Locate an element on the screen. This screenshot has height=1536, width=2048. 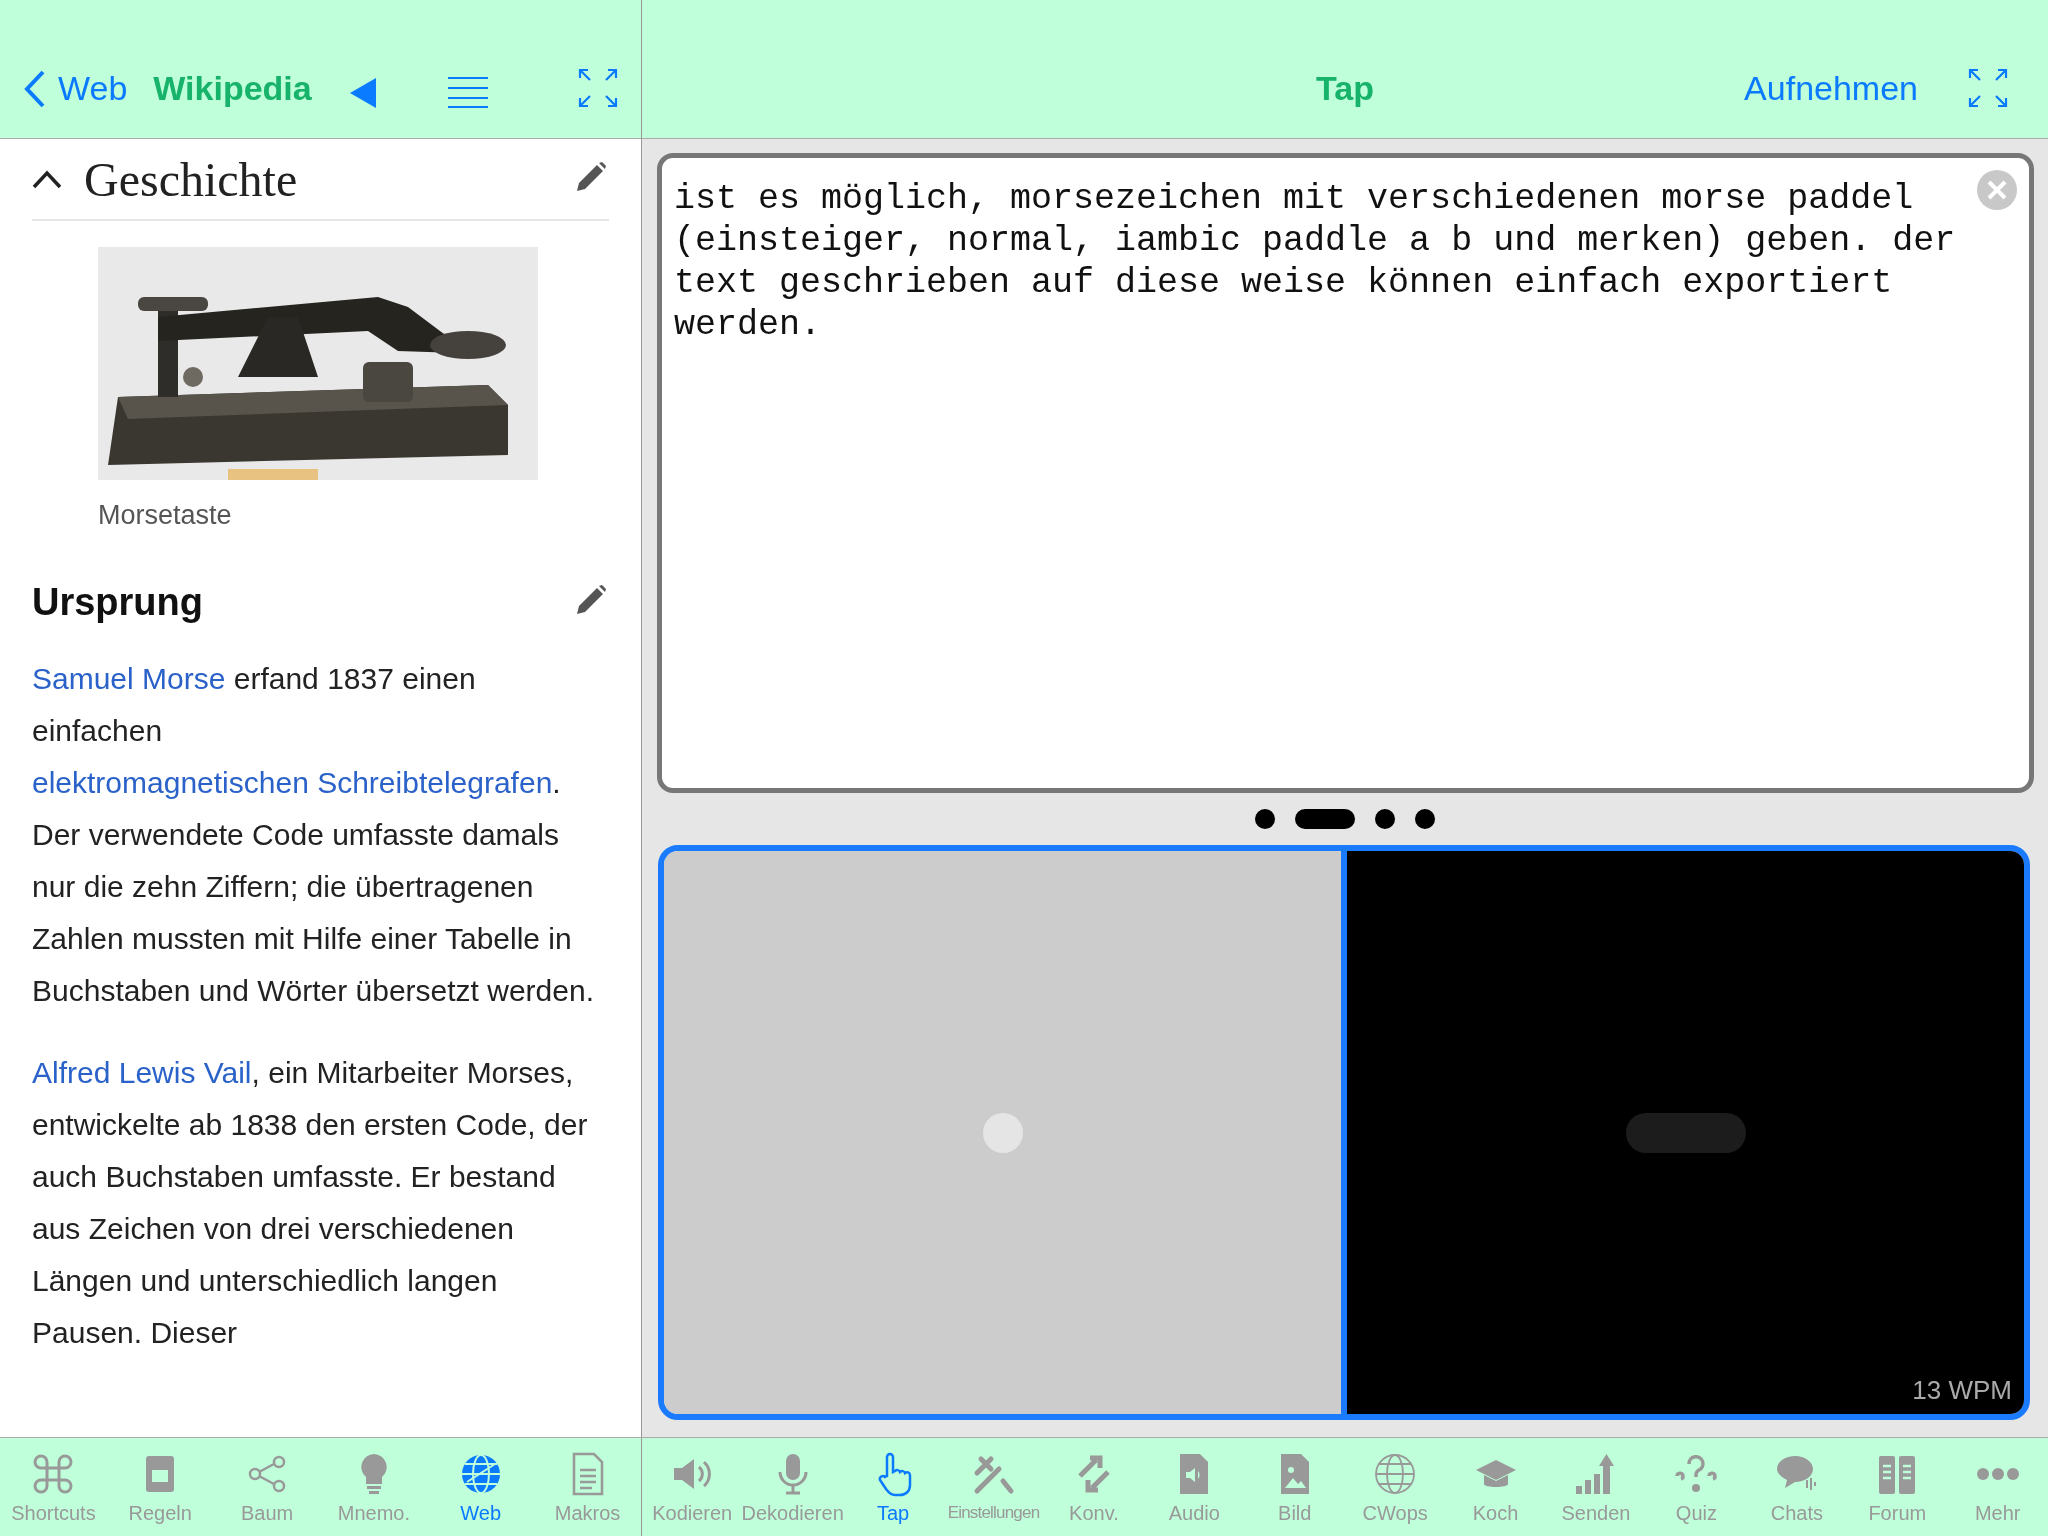
dot-pad is located at coordinates (1005, 1132).